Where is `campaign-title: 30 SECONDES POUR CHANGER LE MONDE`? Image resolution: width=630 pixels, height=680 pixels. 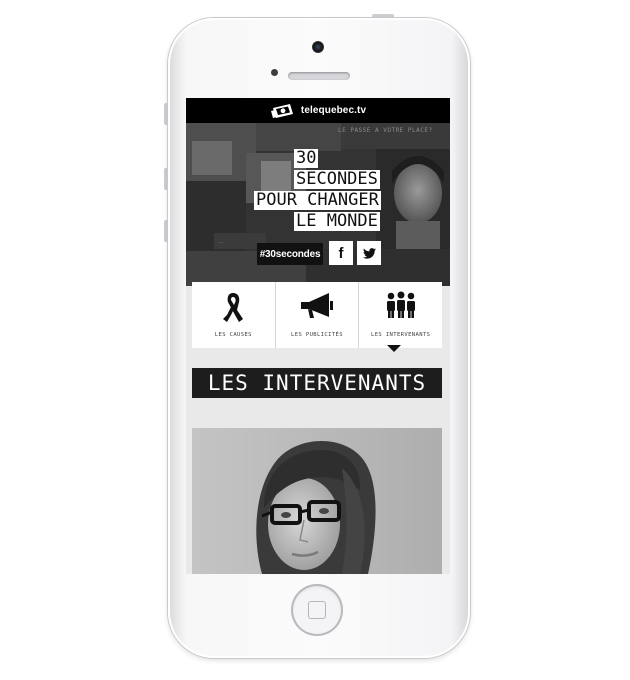 campaign-title: 30 SECONDES POUR CHANGER LE MONDE is located at coordinates (319, 201).